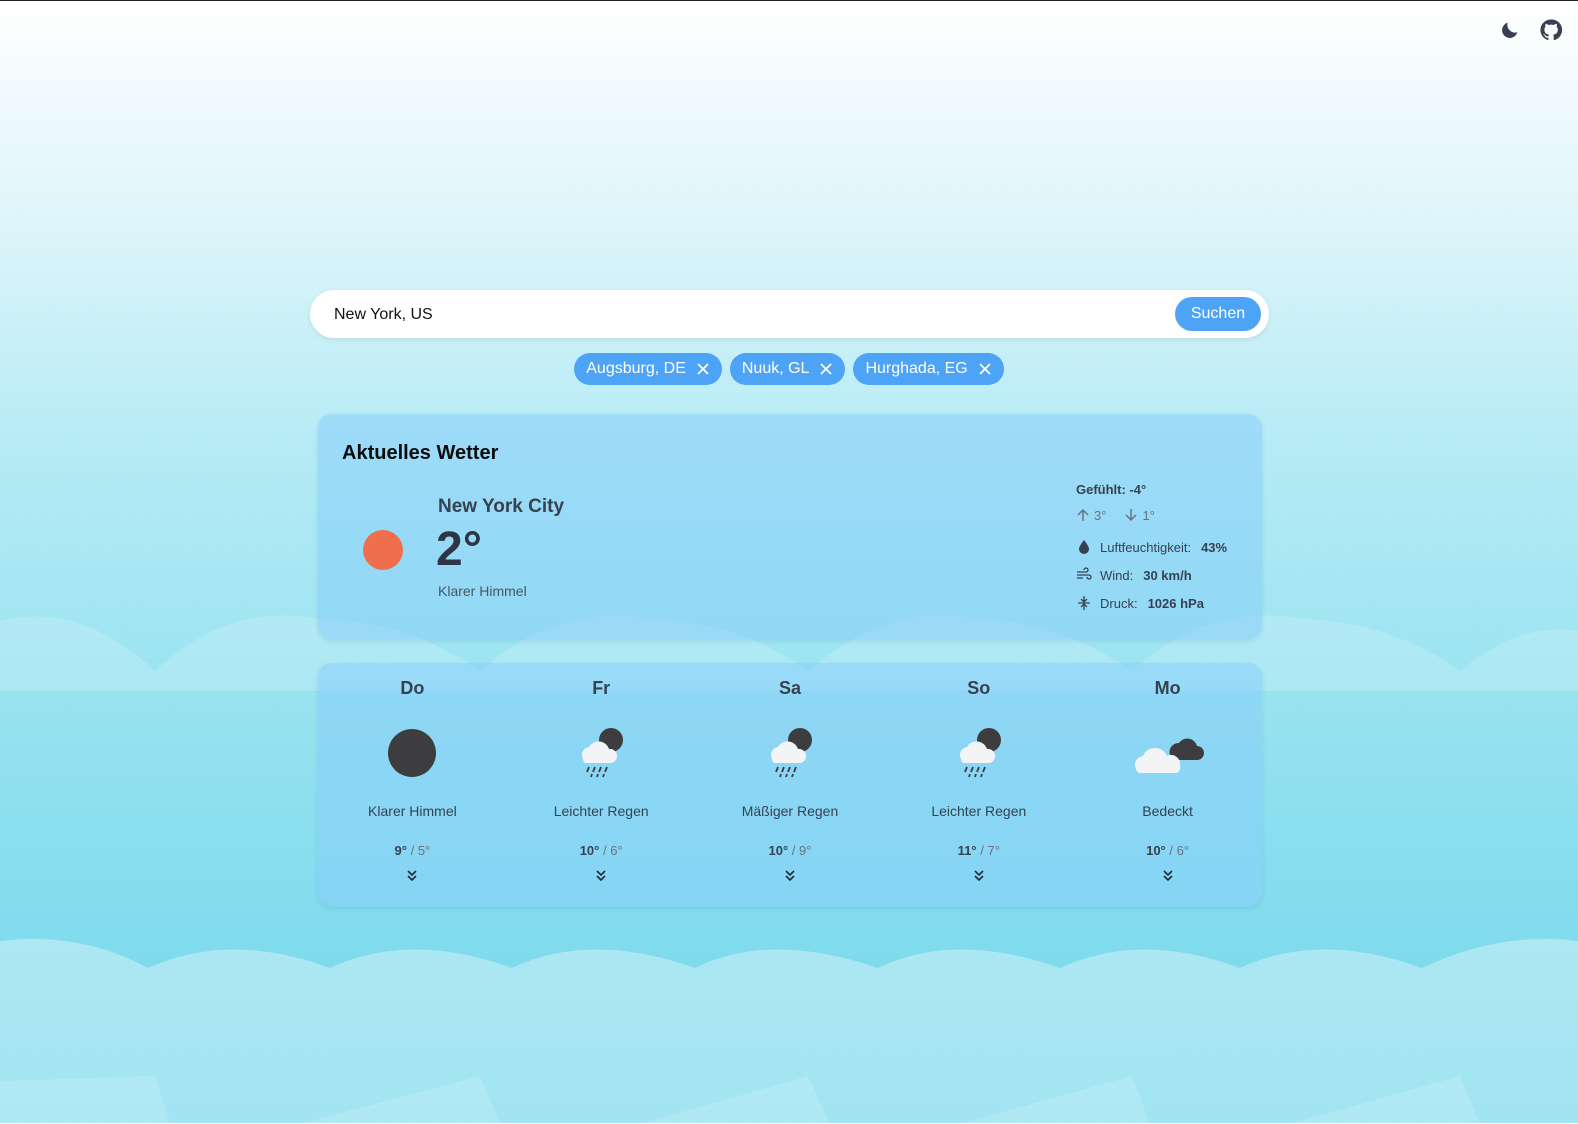  I want to click on humidity-label: Luftfeuchtigkeit:, so click(1146, 547).